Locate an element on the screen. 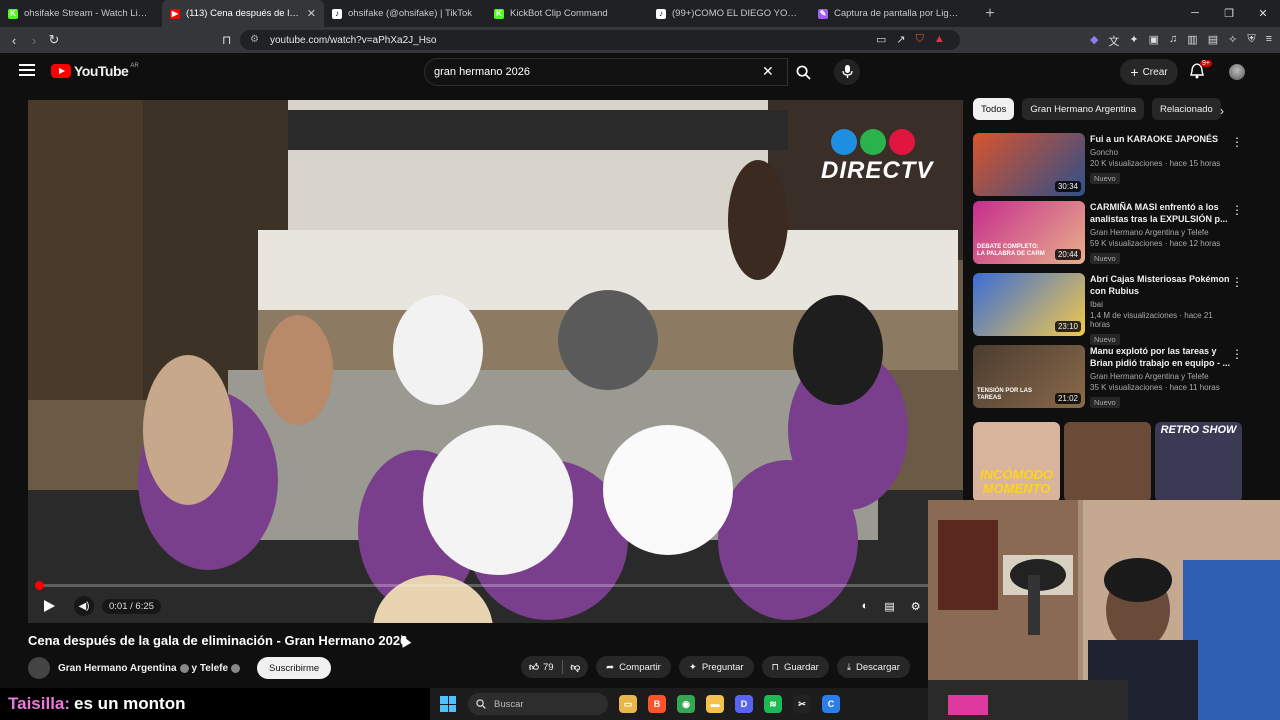 Image resolution: width=1280 pixels, height=720 pixels. extensions-puzzle-icon: ✦ is located at coordinates (1133, 41).